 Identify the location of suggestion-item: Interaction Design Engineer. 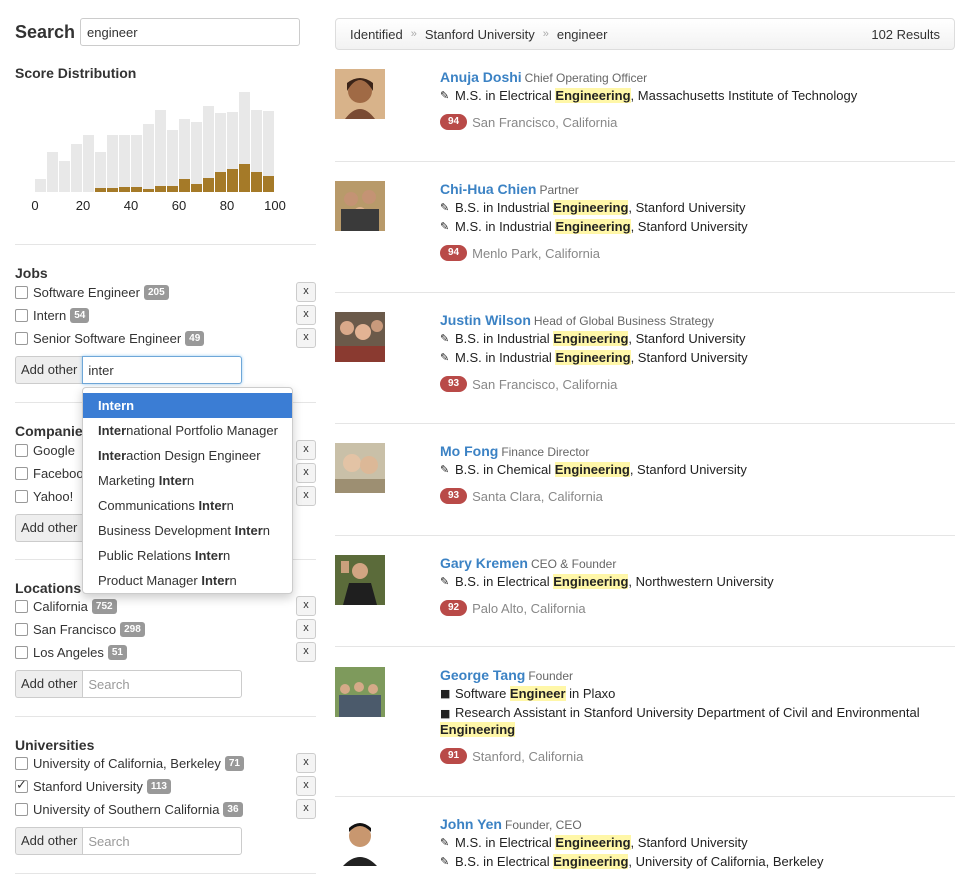
(187, 455).